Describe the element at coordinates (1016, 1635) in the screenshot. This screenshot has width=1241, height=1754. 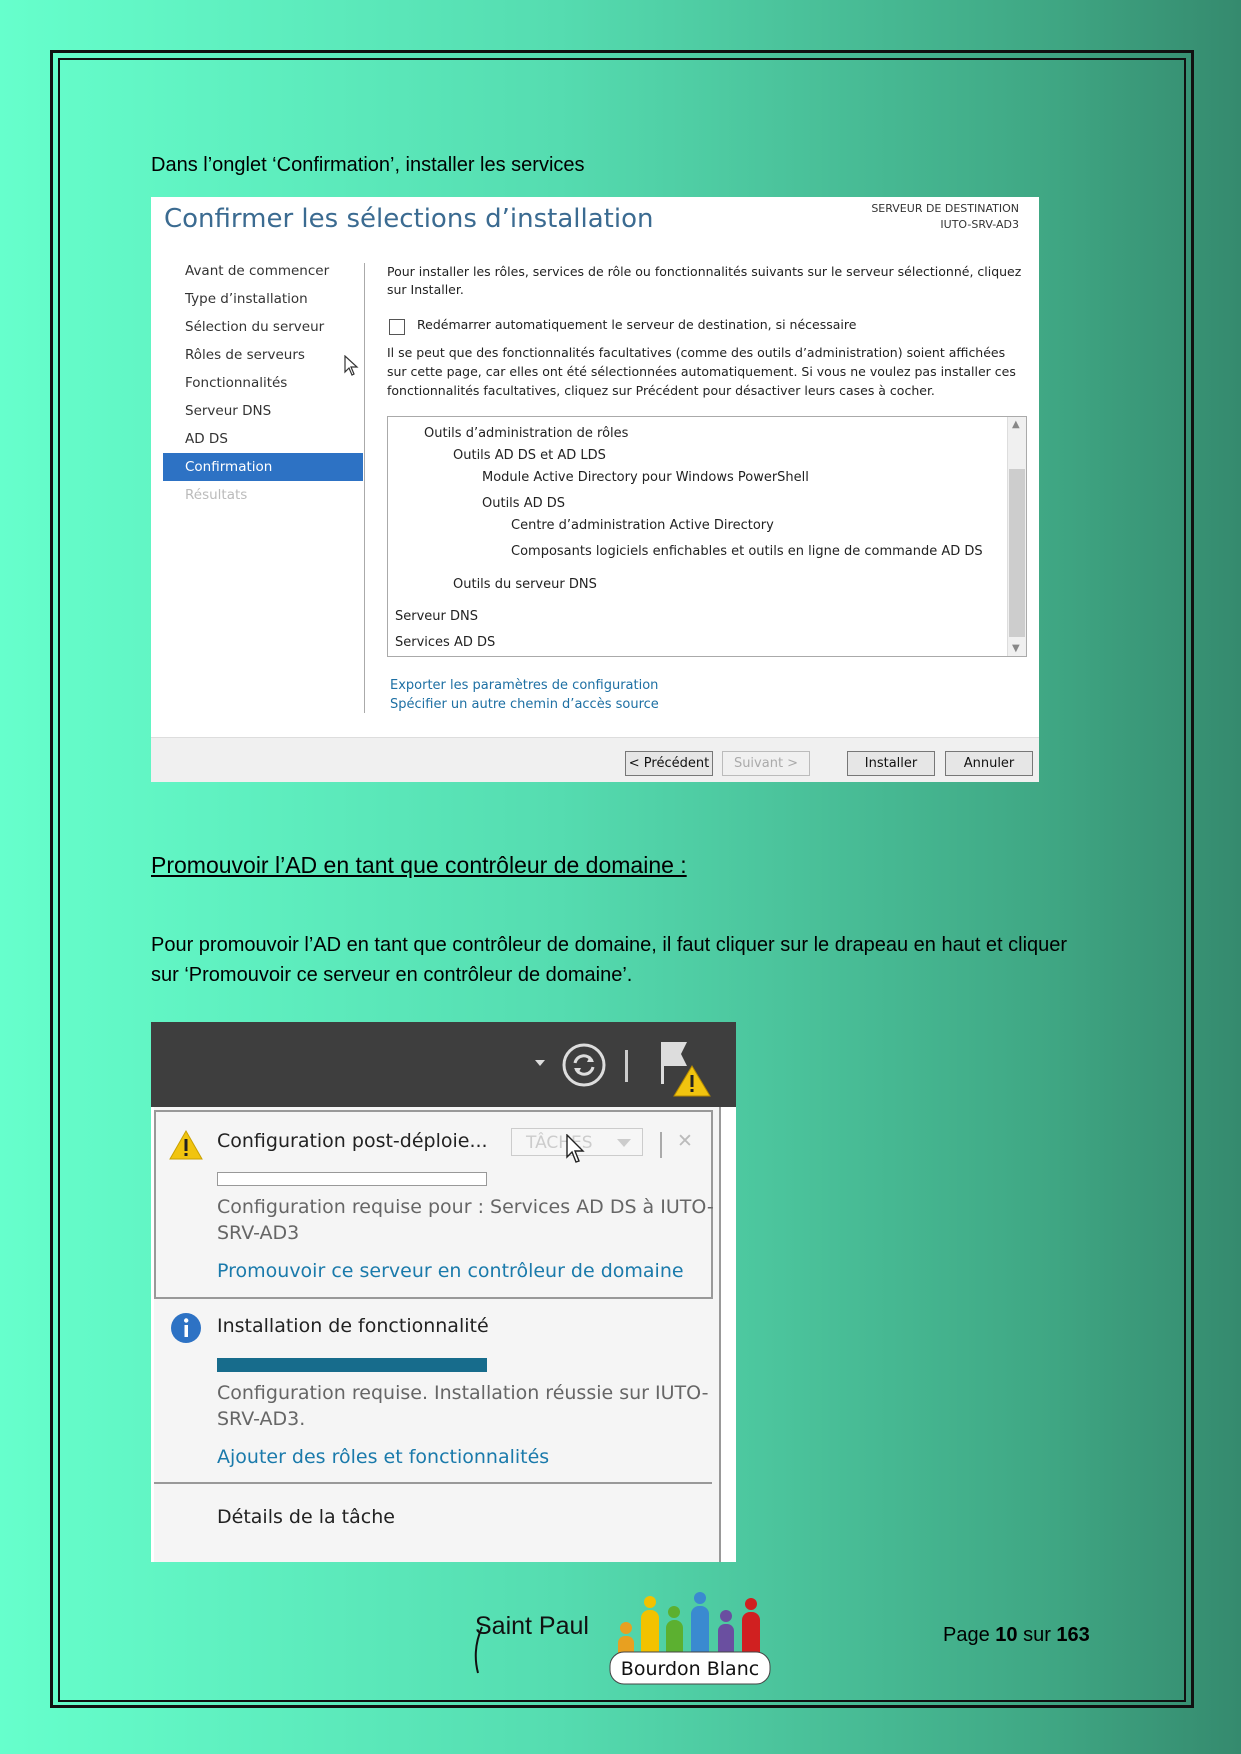
I see `page-number: Page 10 sur 163` at that location.